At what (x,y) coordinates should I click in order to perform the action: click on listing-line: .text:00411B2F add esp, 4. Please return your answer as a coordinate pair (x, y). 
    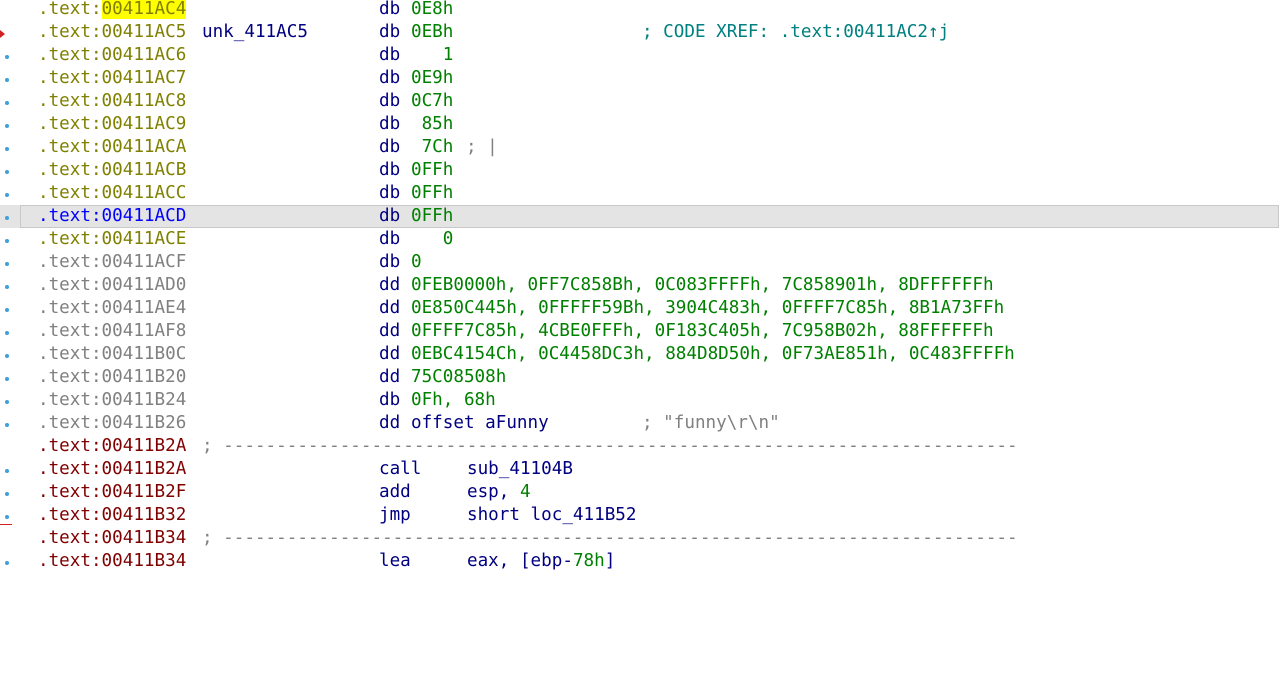
    Looking at the image, I should click on (639, 492).